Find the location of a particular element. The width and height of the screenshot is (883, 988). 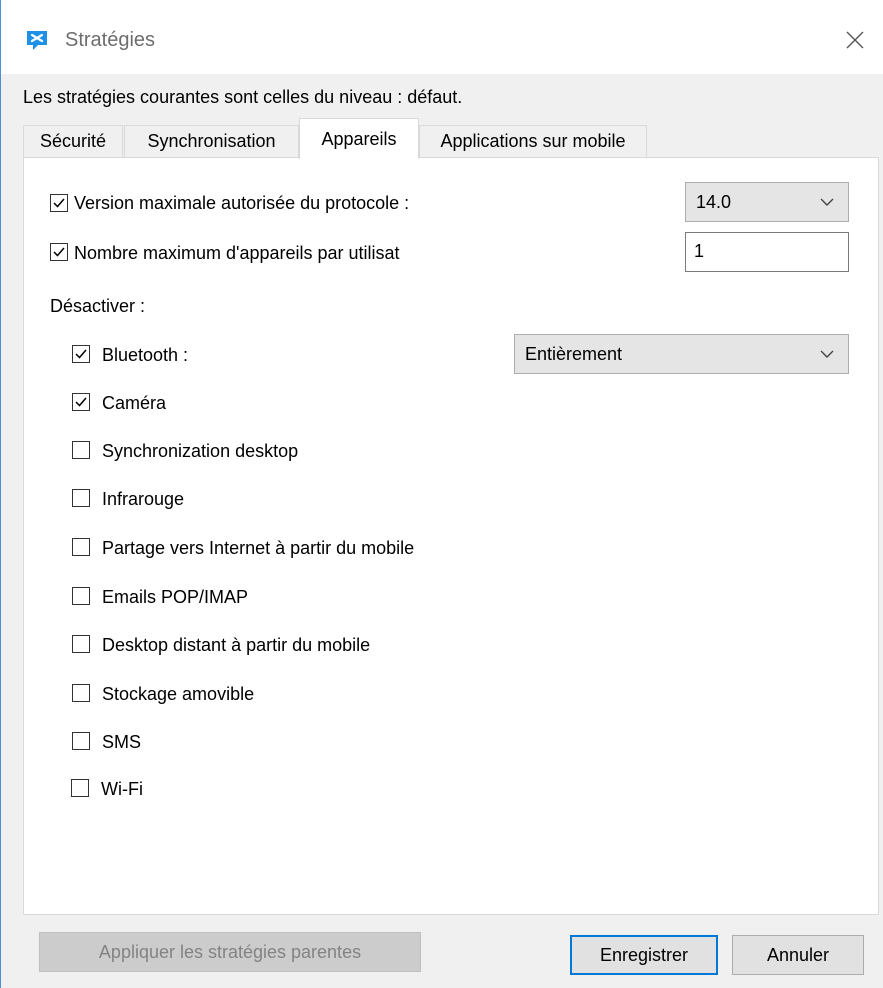

bluetooth-value: Entièrement is located at coordinates (574, 354).